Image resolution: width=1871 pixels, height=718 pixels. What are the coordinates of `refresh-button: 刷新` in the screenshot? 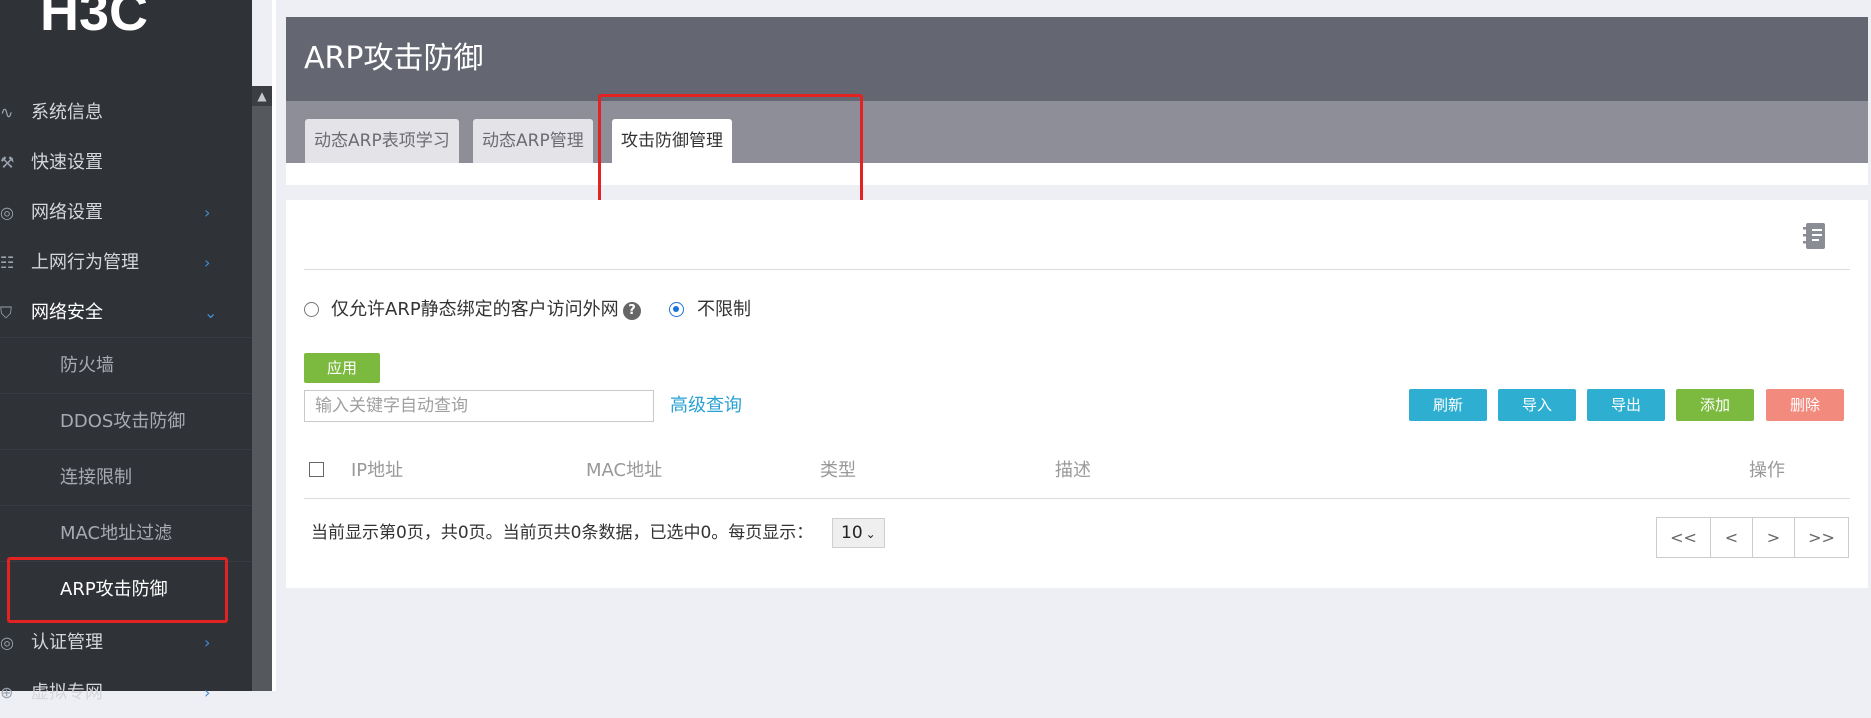 It's located at (1448, 405).